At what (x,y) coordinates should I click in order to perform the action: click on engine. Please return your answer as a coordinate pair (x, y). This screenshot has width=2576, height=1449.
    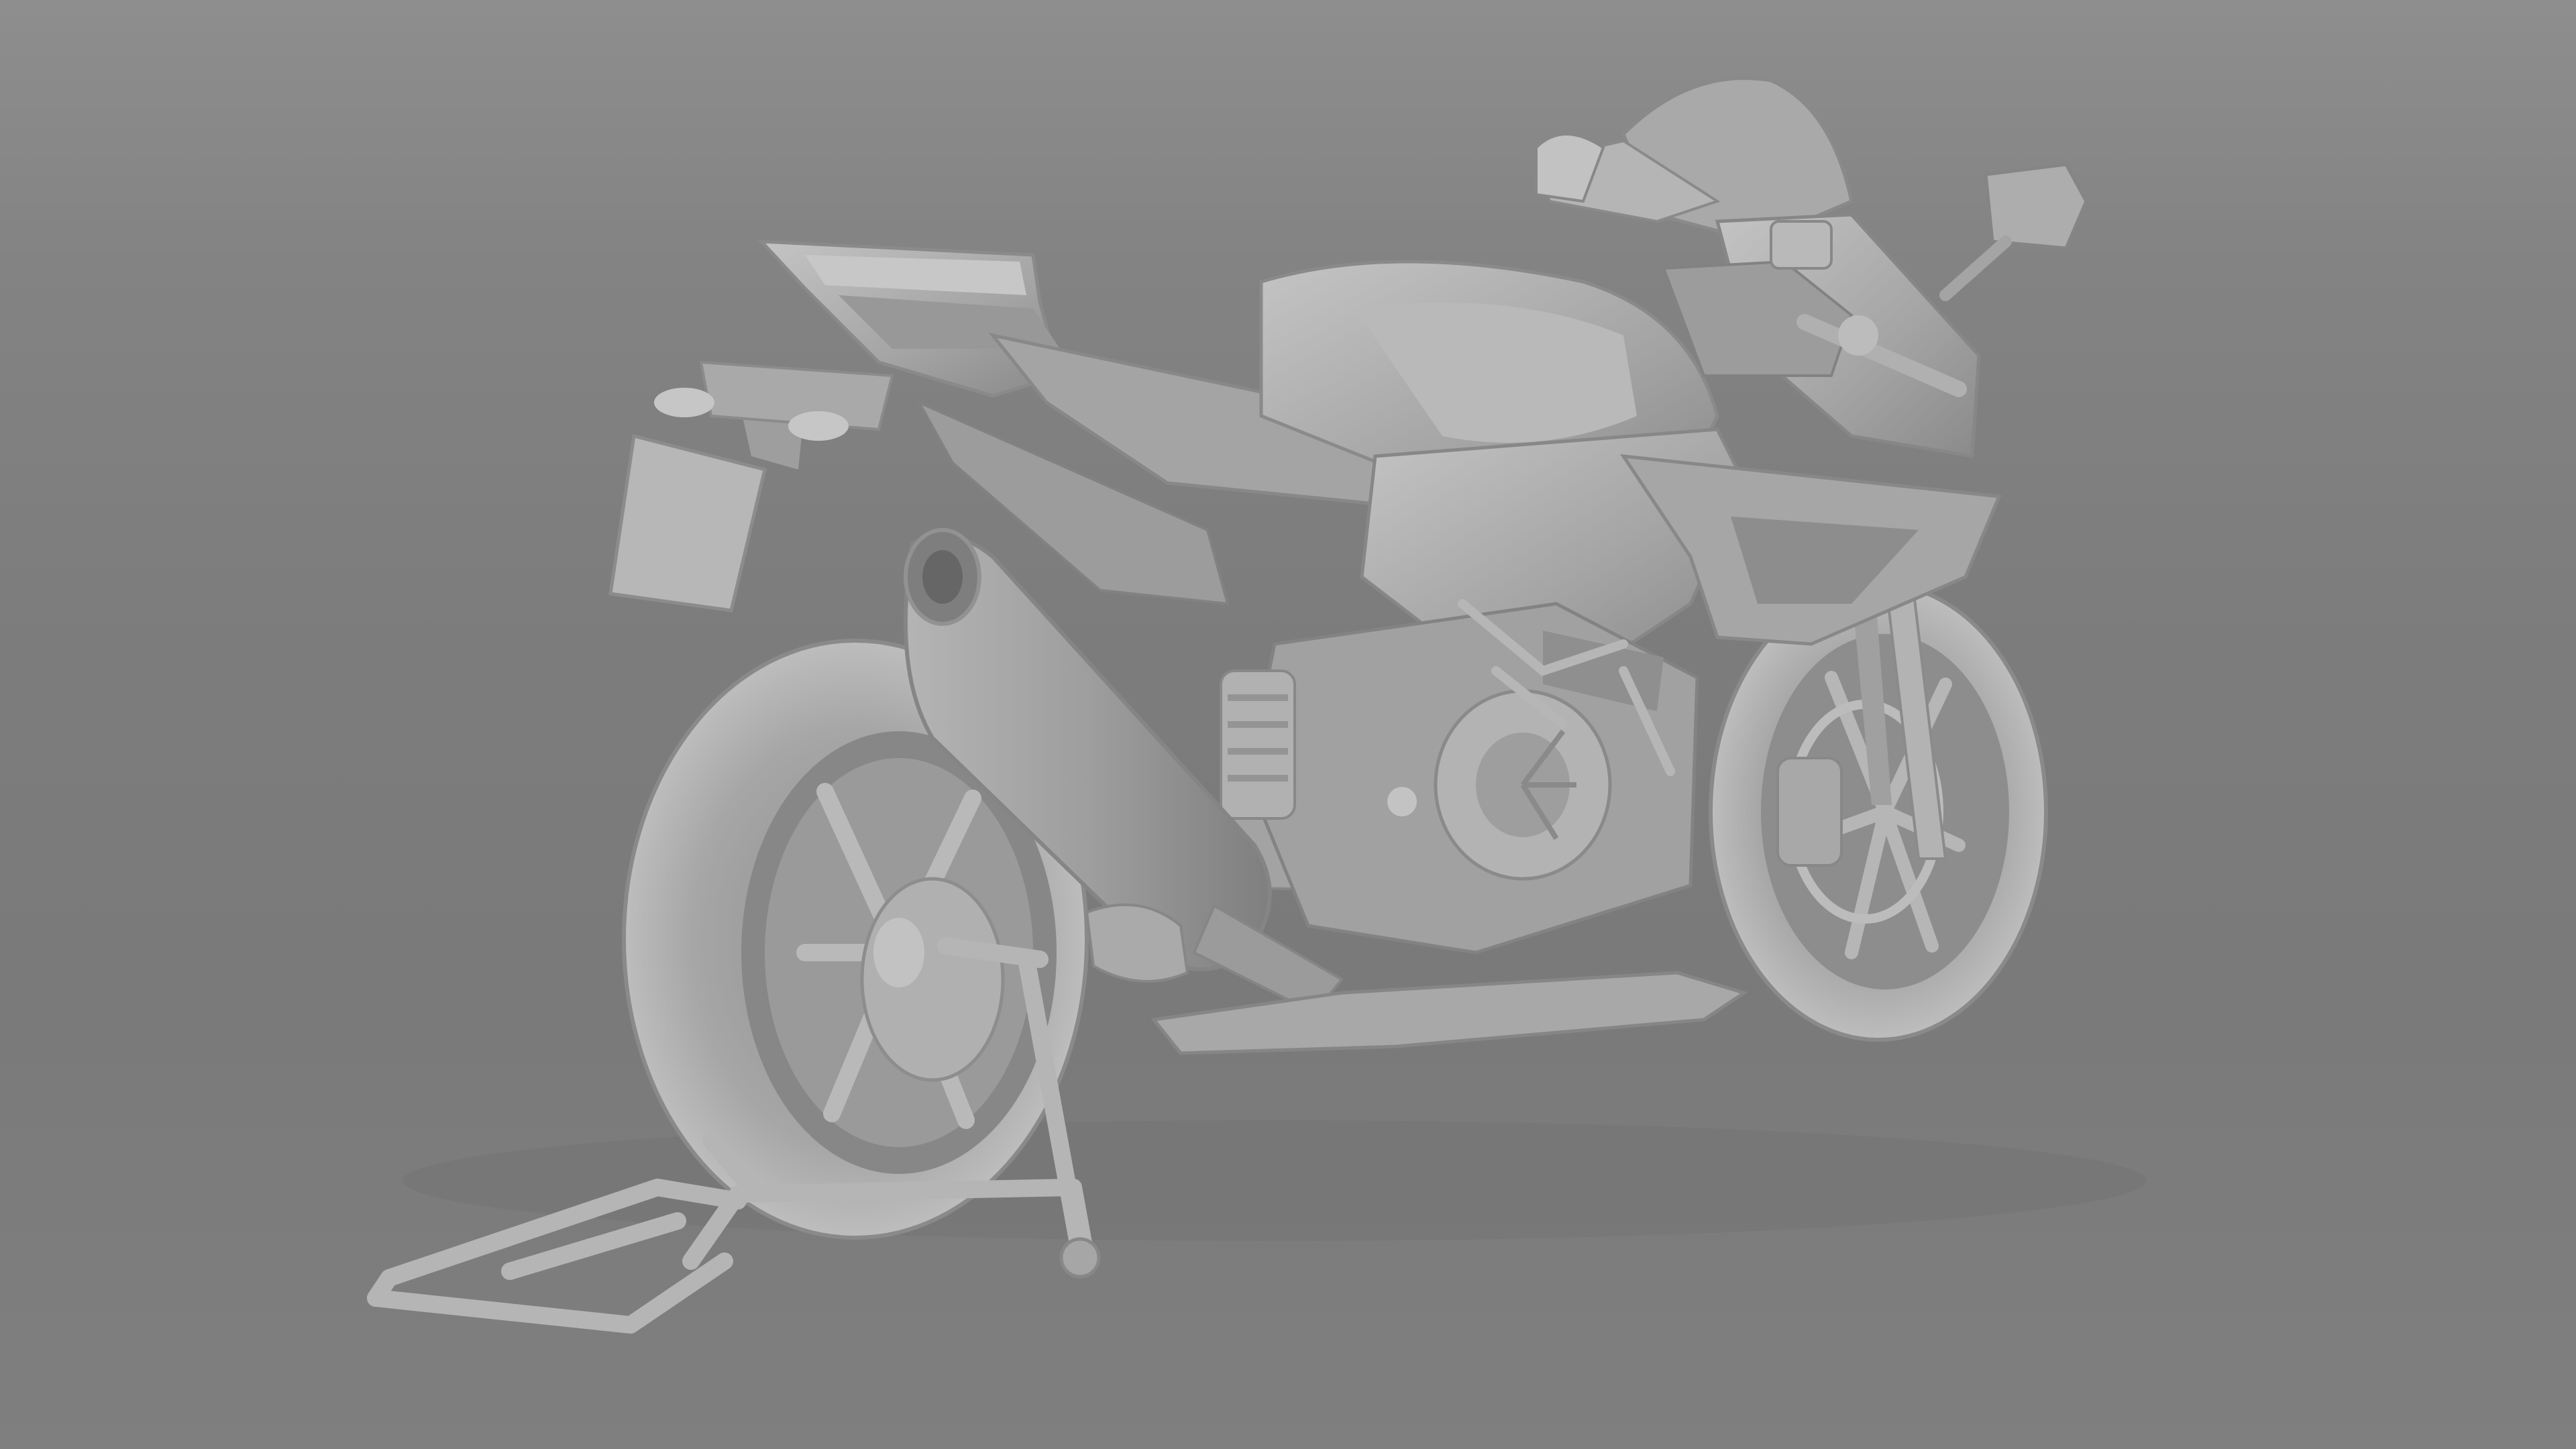
    Looking at the image, I should click on (1472, 778).